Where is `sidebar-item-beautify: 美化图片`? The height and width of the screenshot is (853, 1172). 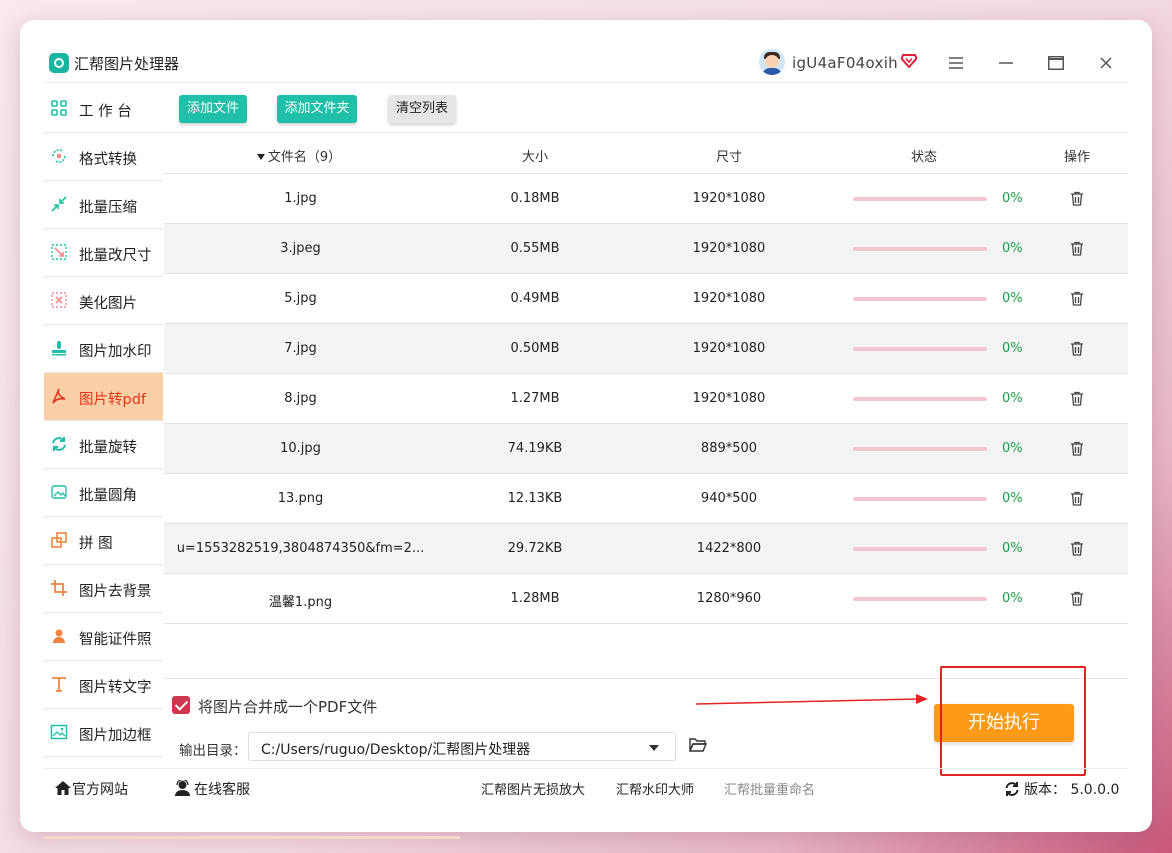 sidebar-item-beautify: 美化图片 is located at coordinates (103, 301).